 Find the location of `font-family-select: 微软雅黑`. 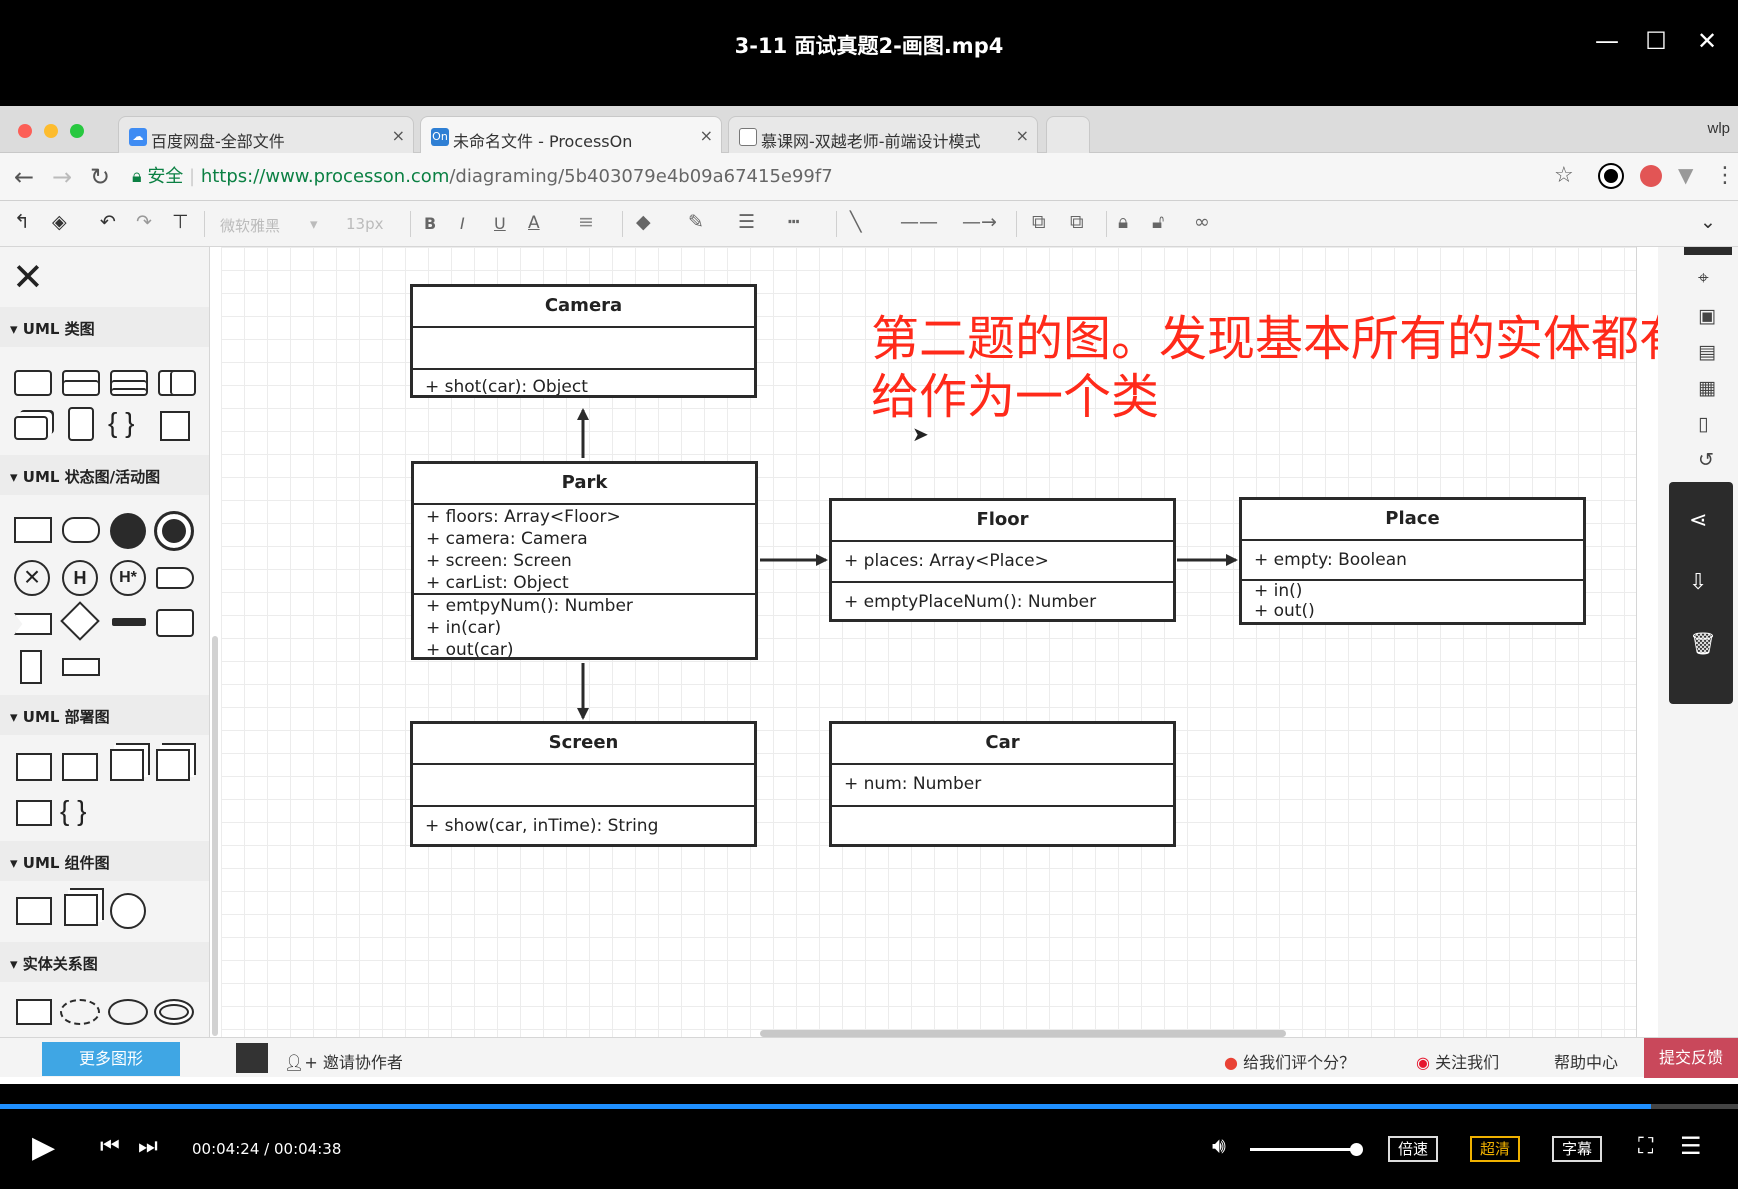

font-family-select: 微软雅黑 is located at coordinates (250, 225).